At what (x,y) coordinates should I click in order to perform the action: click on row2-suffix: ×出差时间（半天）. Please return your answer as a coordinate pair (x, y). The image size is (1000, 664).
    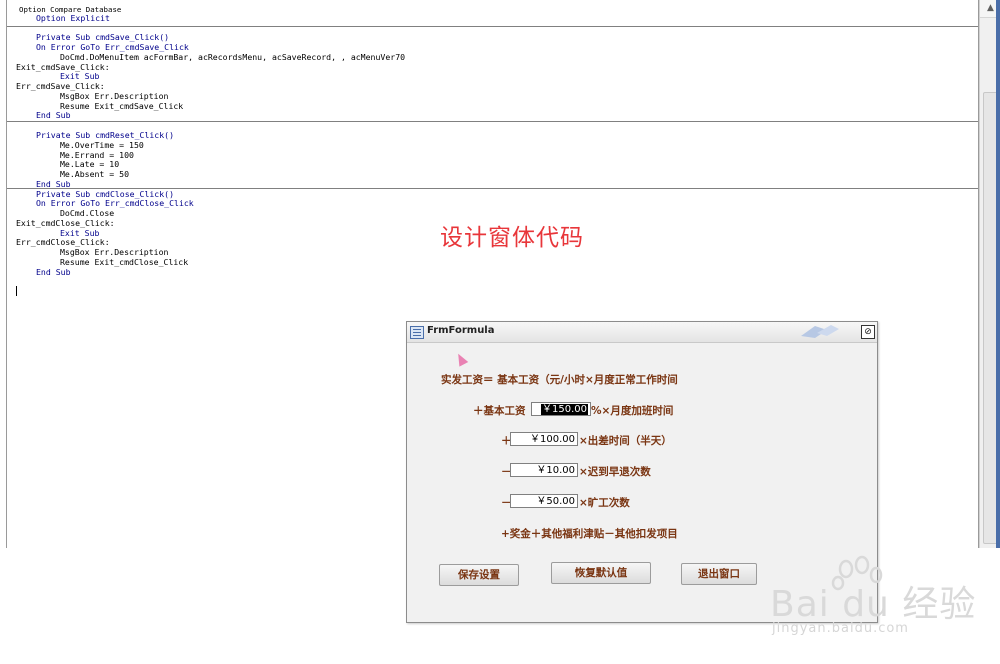
    Looking at the image, I should click on (625, 441).